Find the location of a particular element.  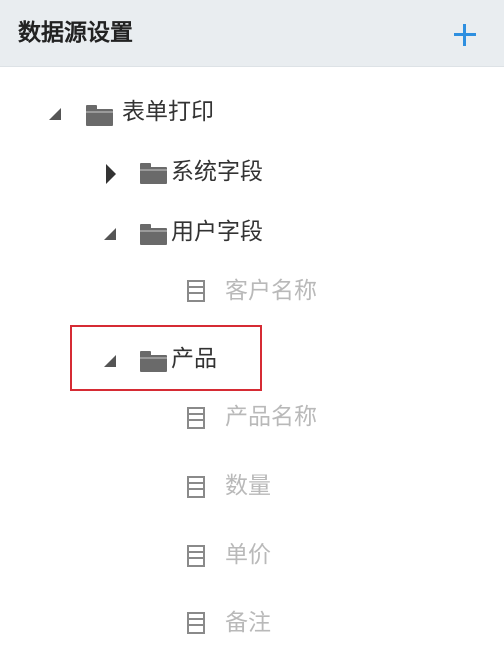

tree-node-label: 用户字段 is located at coordinates (217, 232).